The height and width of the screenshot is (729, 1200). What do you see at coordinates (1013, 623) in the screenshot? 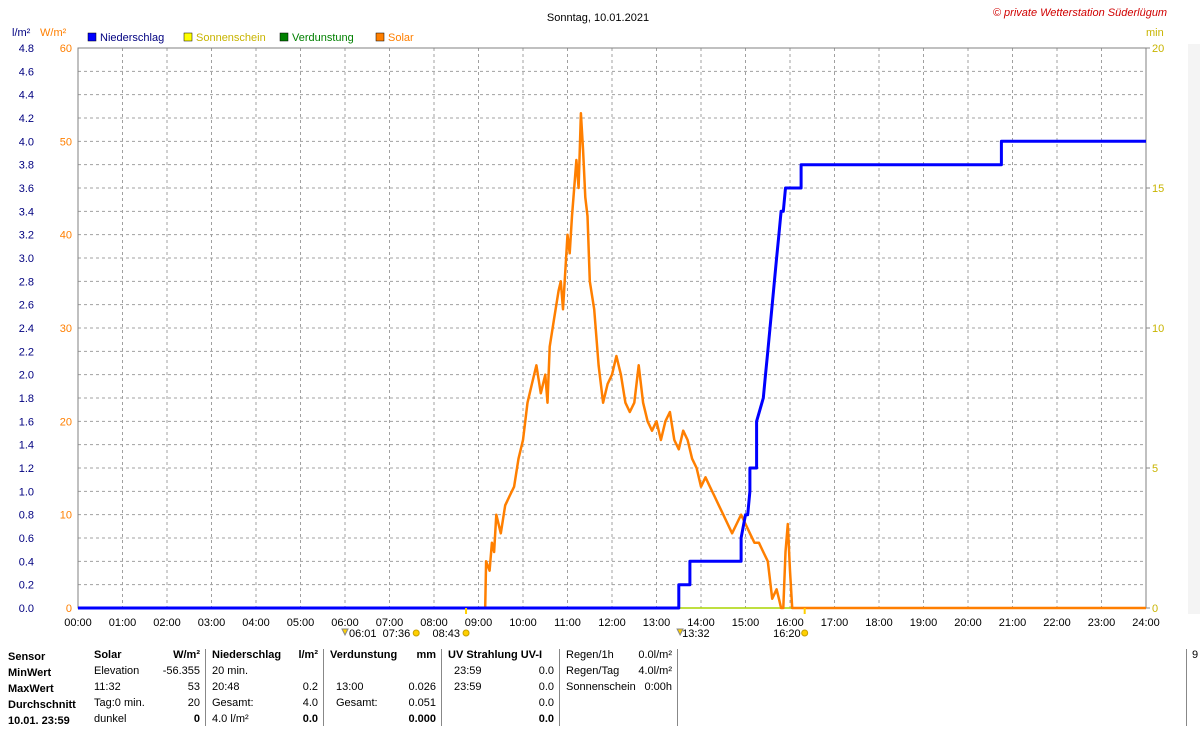
I see `x-tick-label: 21:00` at bounding box center [1013, 623].